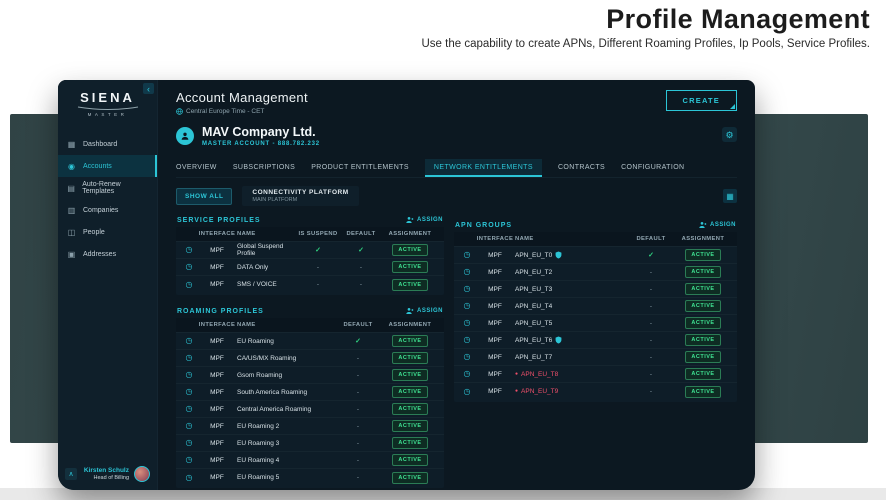 The width and height of the screenshot is (886, 500). What do you see at coordinates (275, 200) in the screenshot?
I see `platform-subtitle: MAIN PLATFORM` at bounding box center [275, 200].